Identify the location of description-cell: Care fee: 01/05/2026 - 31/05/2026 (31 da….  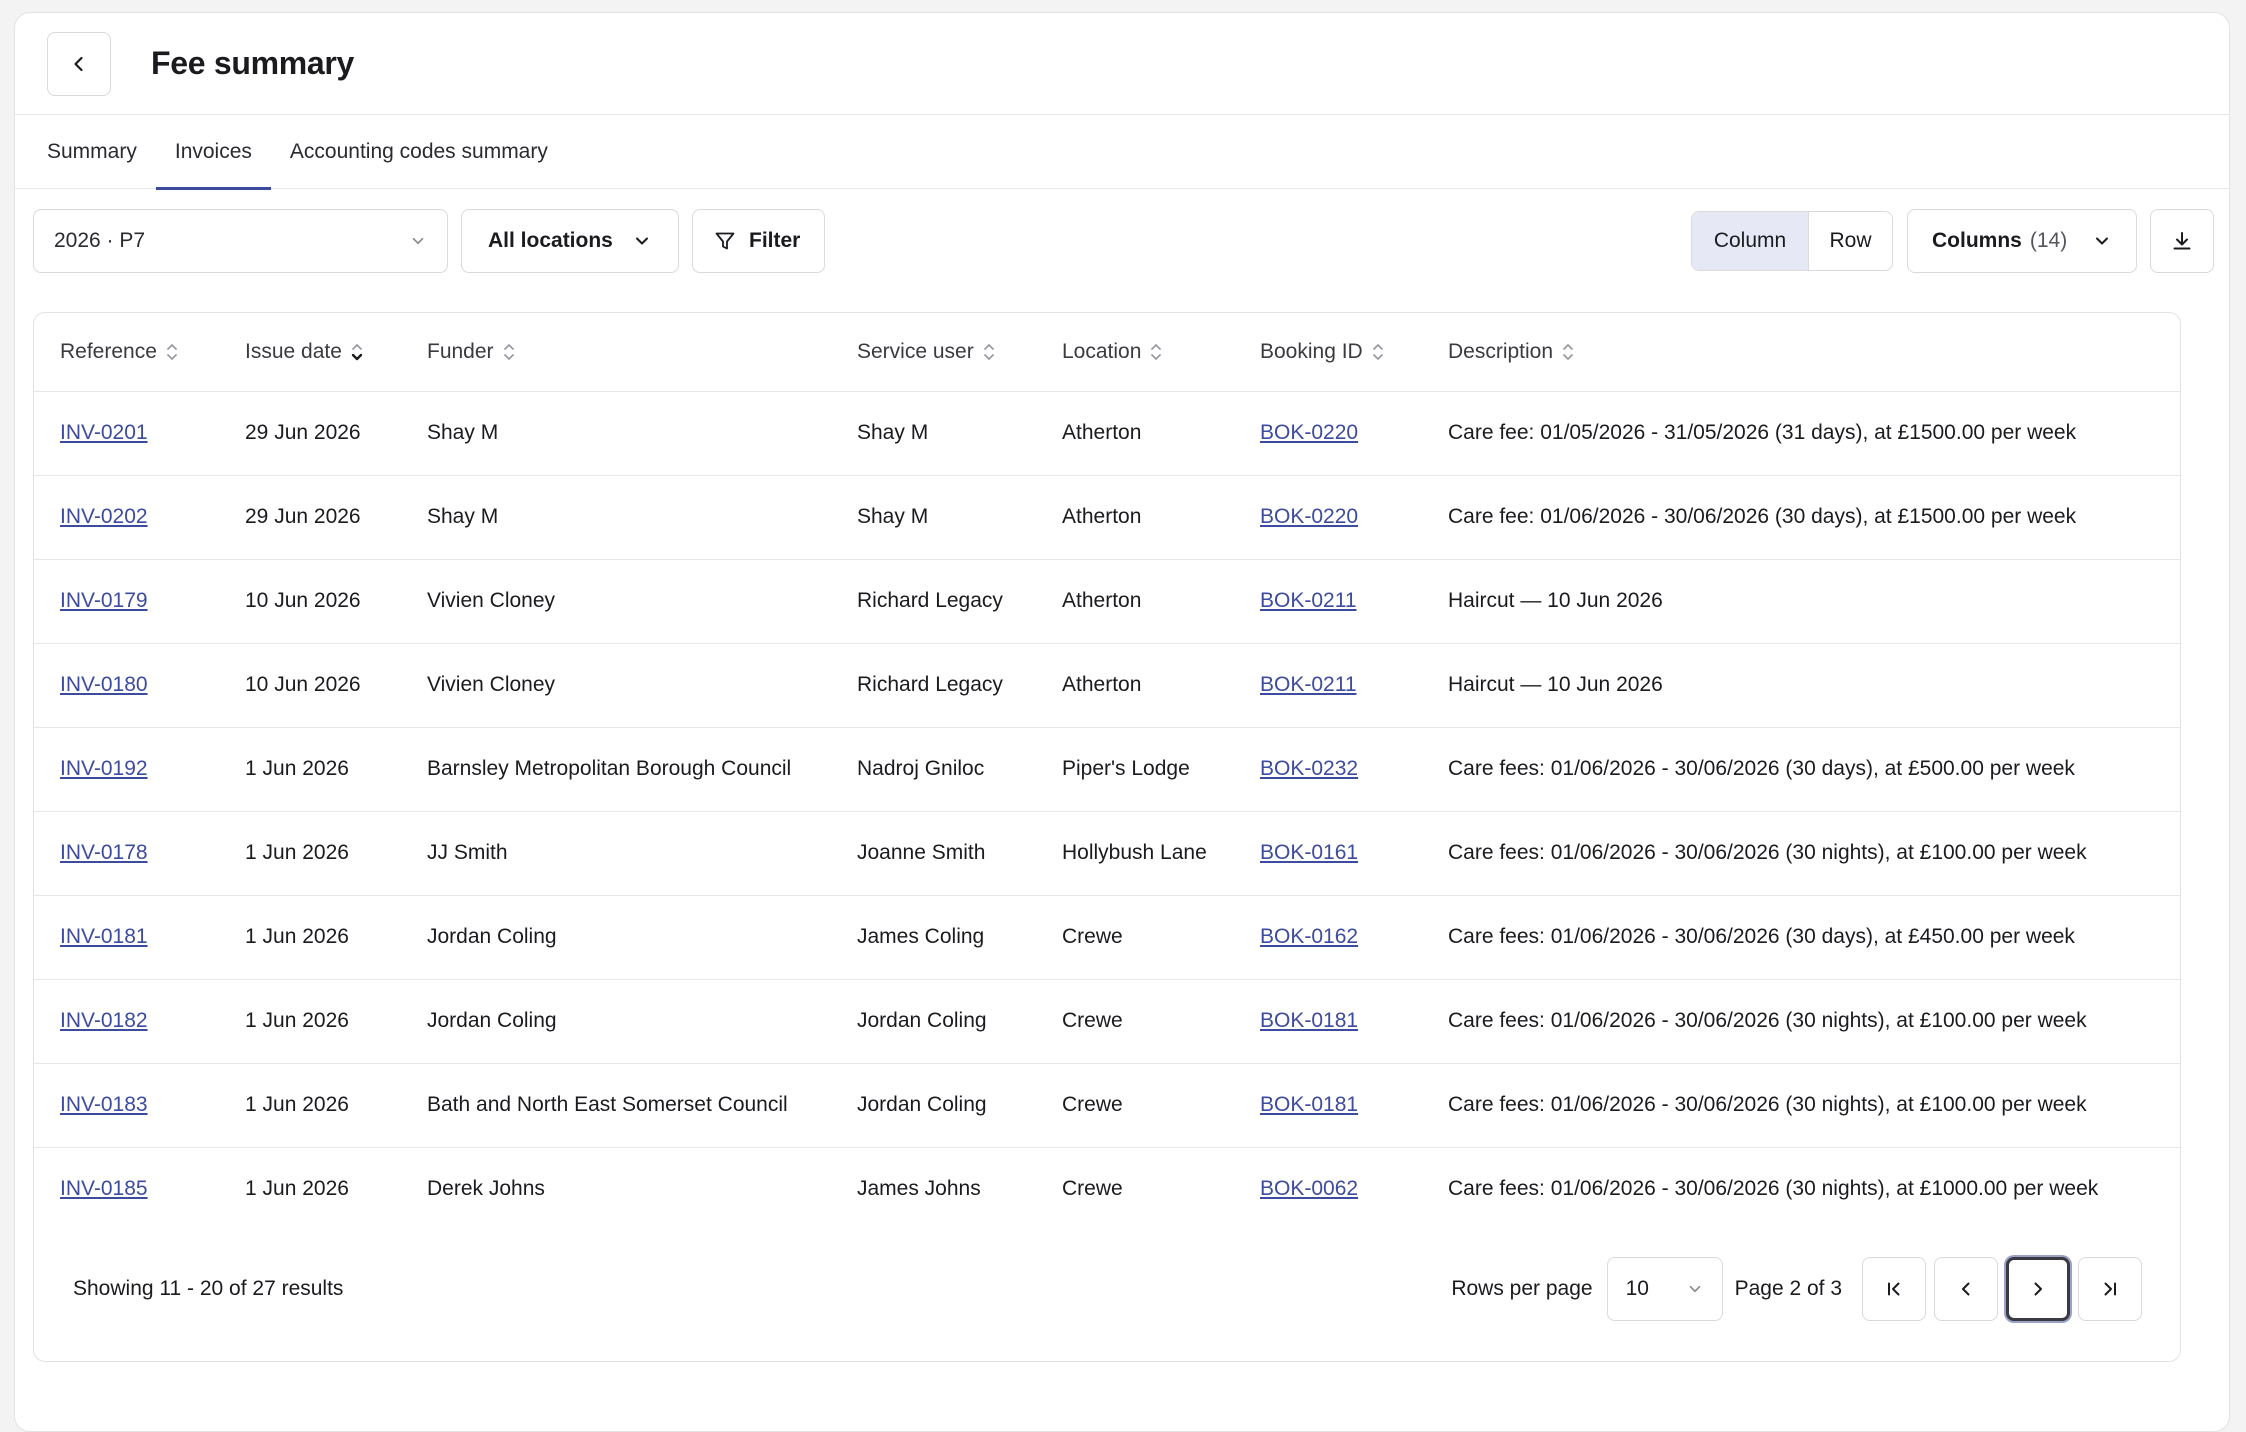
(1814, 433).